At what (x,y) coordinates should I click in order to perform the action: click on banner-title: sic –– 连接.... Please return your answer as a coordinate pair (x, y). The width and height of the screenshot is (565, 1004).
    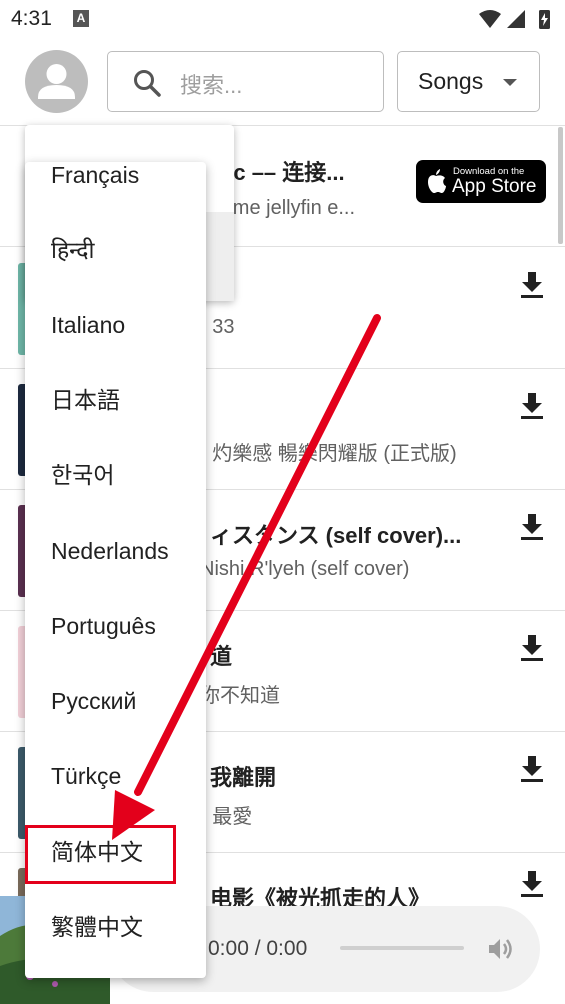
    Looking at the image, I should click on (280, 172).